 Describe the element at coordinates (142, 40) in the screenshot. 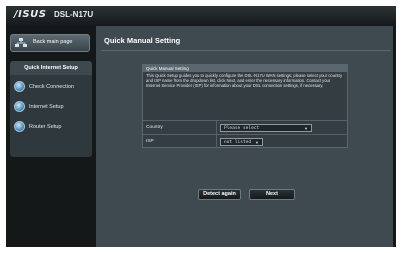

I see `page-title: Quick Manual Setting` at that location.